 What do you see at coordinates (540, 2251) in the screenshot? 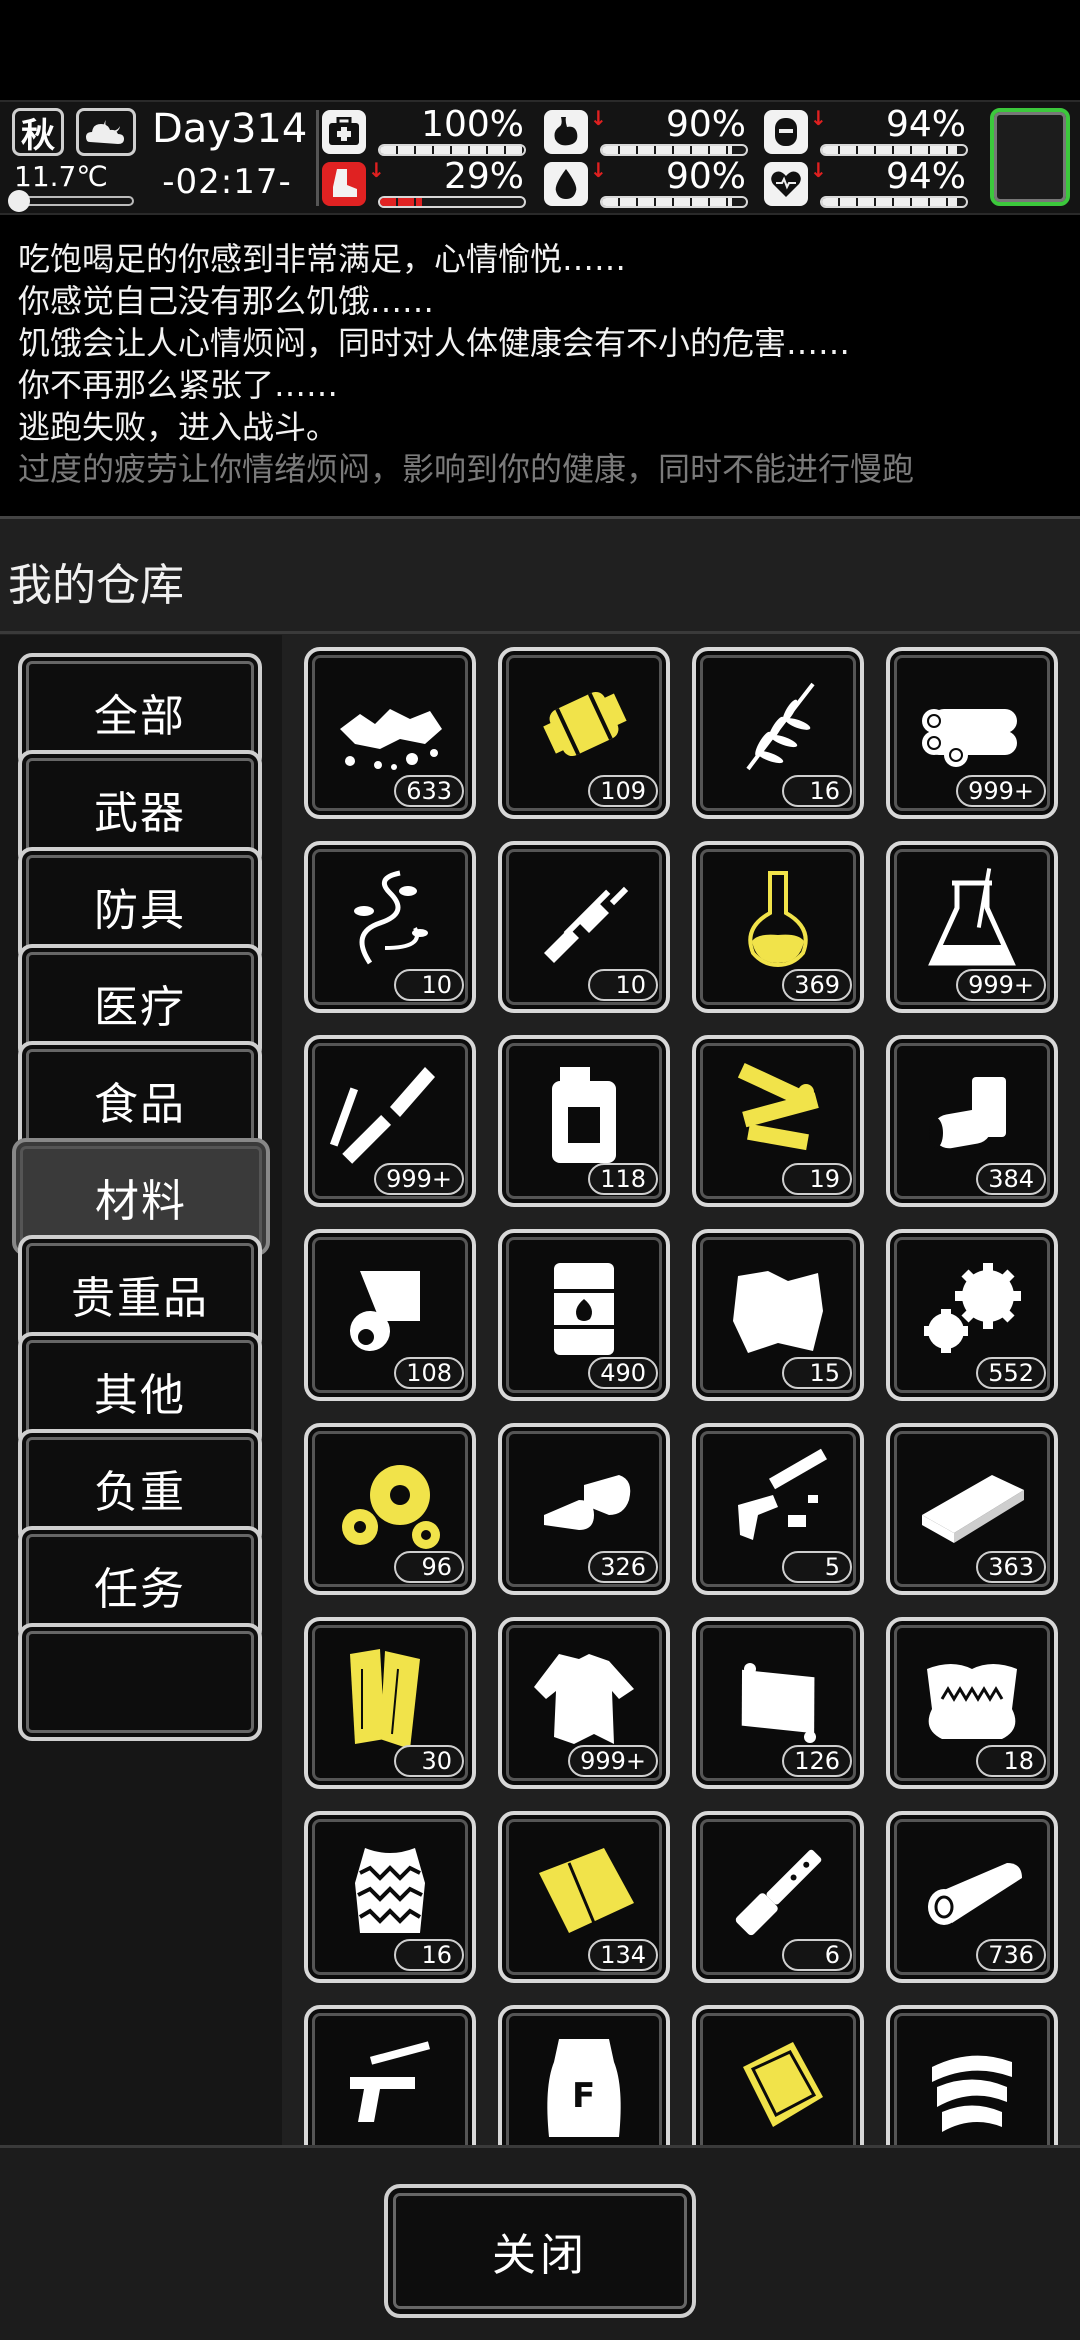
I see `close-button: 关闭` at bounding box center [540, 2251].